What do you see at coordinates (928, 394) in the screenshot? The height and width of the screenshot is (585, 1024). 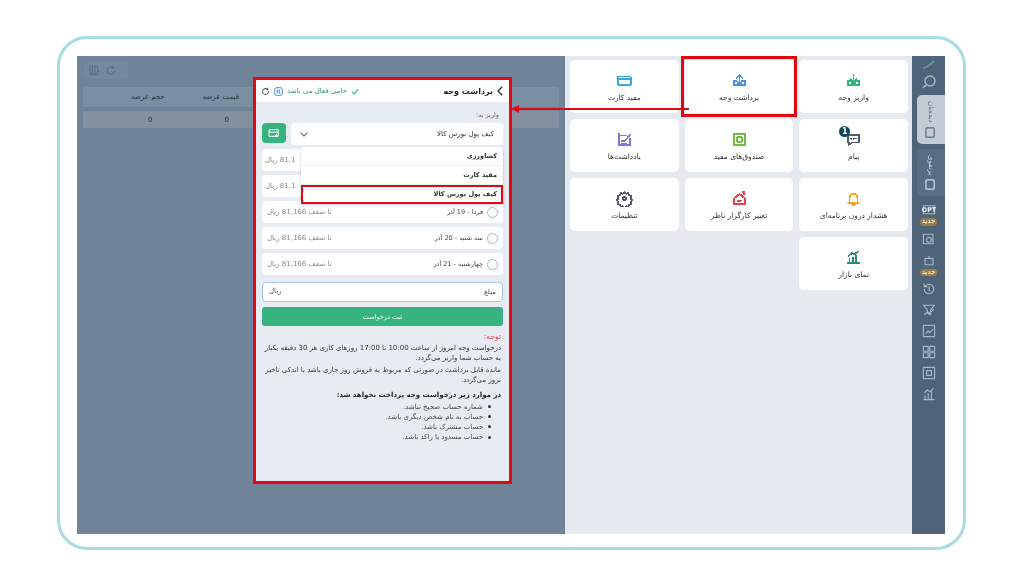 I see `bars-icon` at bounding box center [928, 394].